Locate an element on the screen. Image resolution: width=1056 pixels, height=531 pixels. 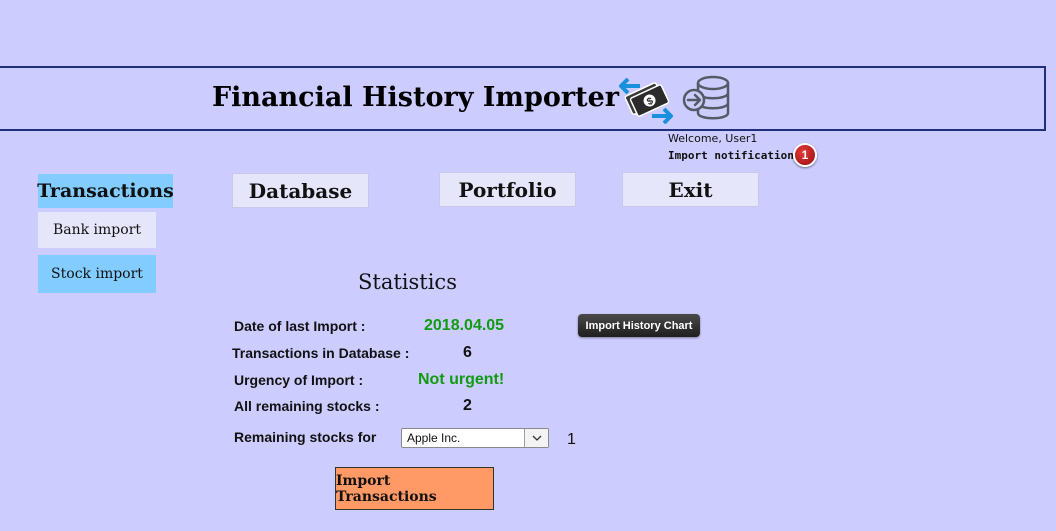
import-transactions-button: Import Transactions is located at coordinates (414, 488).